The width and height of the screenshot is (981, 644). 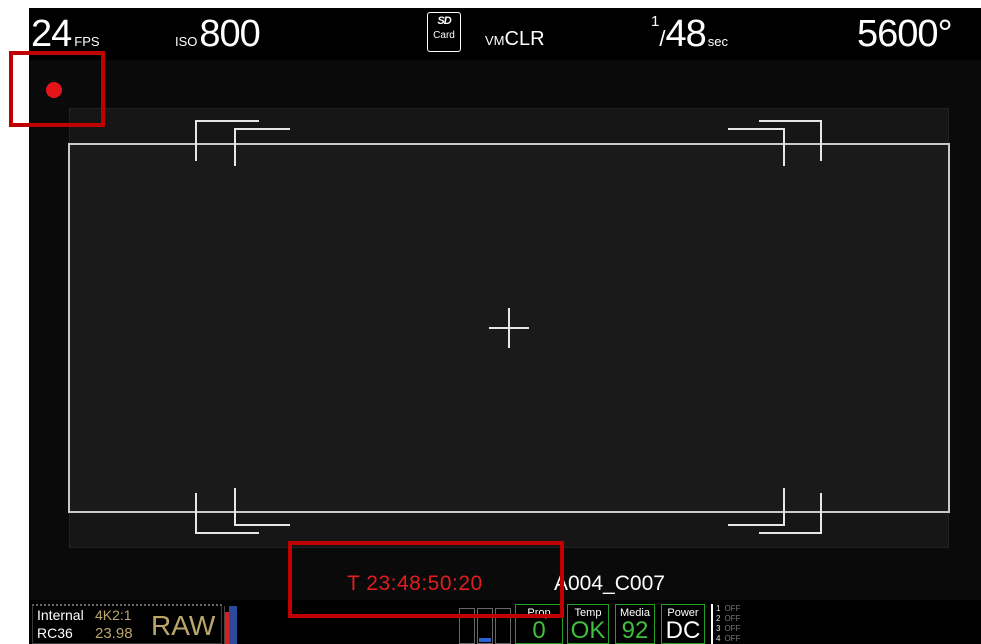 What do you see at coordinates (718, 608) in the screenshot?
I see `track-number: 1` at bounding box center [718, 608].